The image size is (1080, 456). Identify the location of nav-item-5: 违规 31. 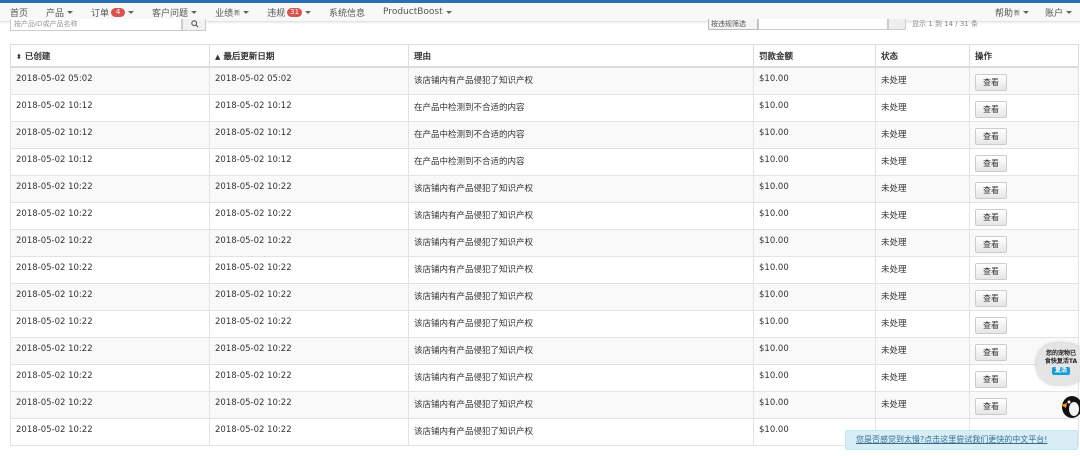
(289, 12).